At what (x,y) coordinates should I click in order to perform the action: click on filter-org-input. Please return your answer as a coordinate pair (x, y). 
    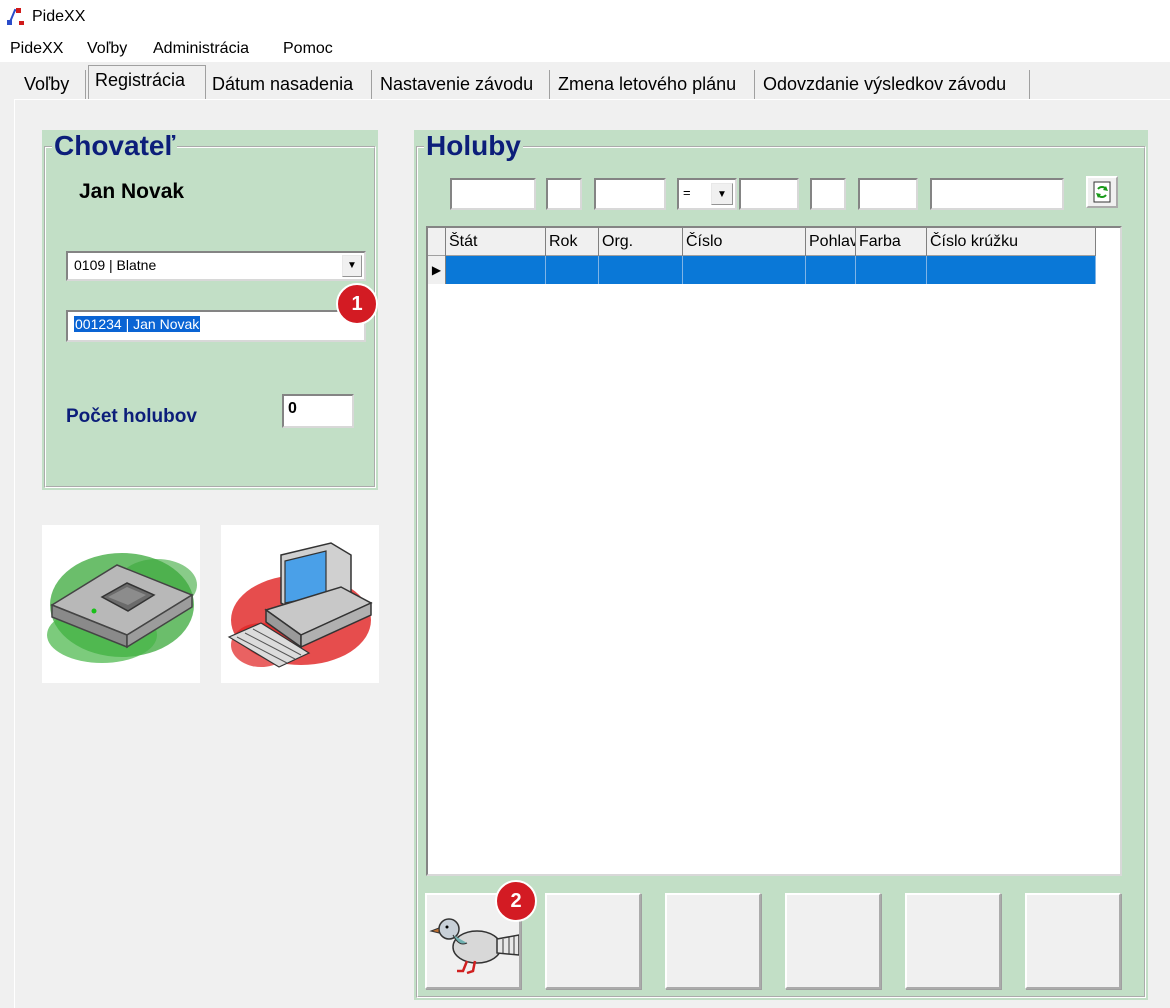
    Looking at the image, I should click on (630, 194).